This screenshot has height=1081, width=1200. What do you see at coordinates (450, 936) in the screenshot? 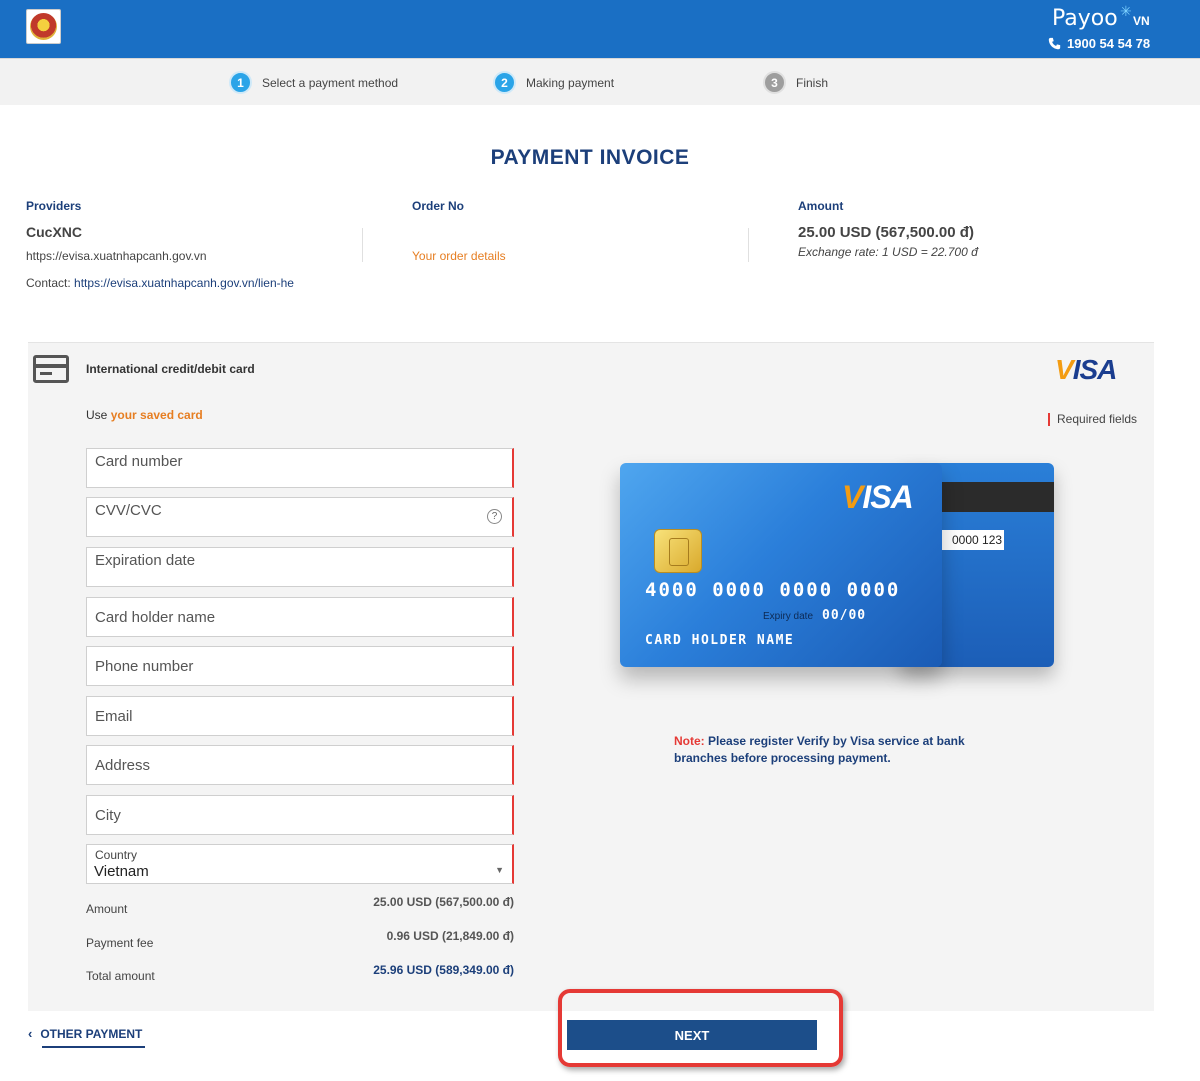
I see `summary-fee-value: 0.96 USD (21,849.00 đ)` at bounding box center [450, 936].